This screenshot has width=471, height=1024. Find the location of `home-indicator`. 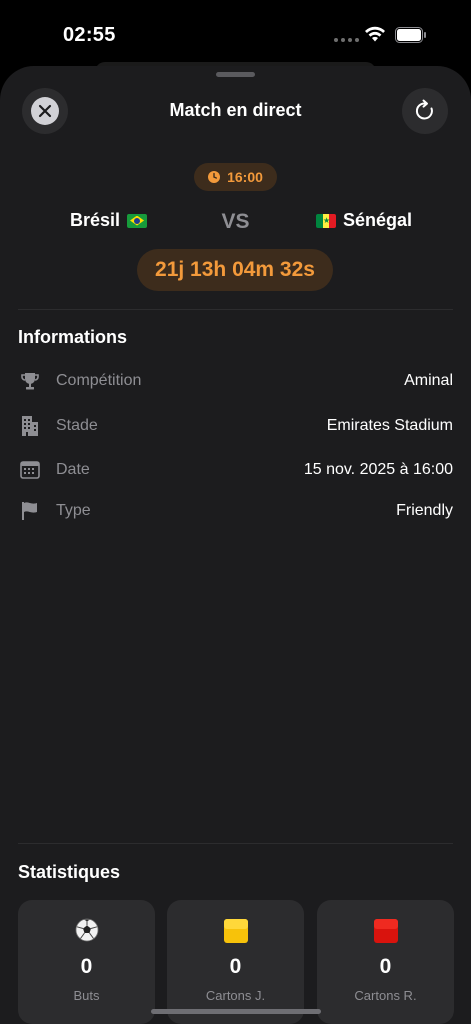

home-indicator is located at coordinates (236, 1011).